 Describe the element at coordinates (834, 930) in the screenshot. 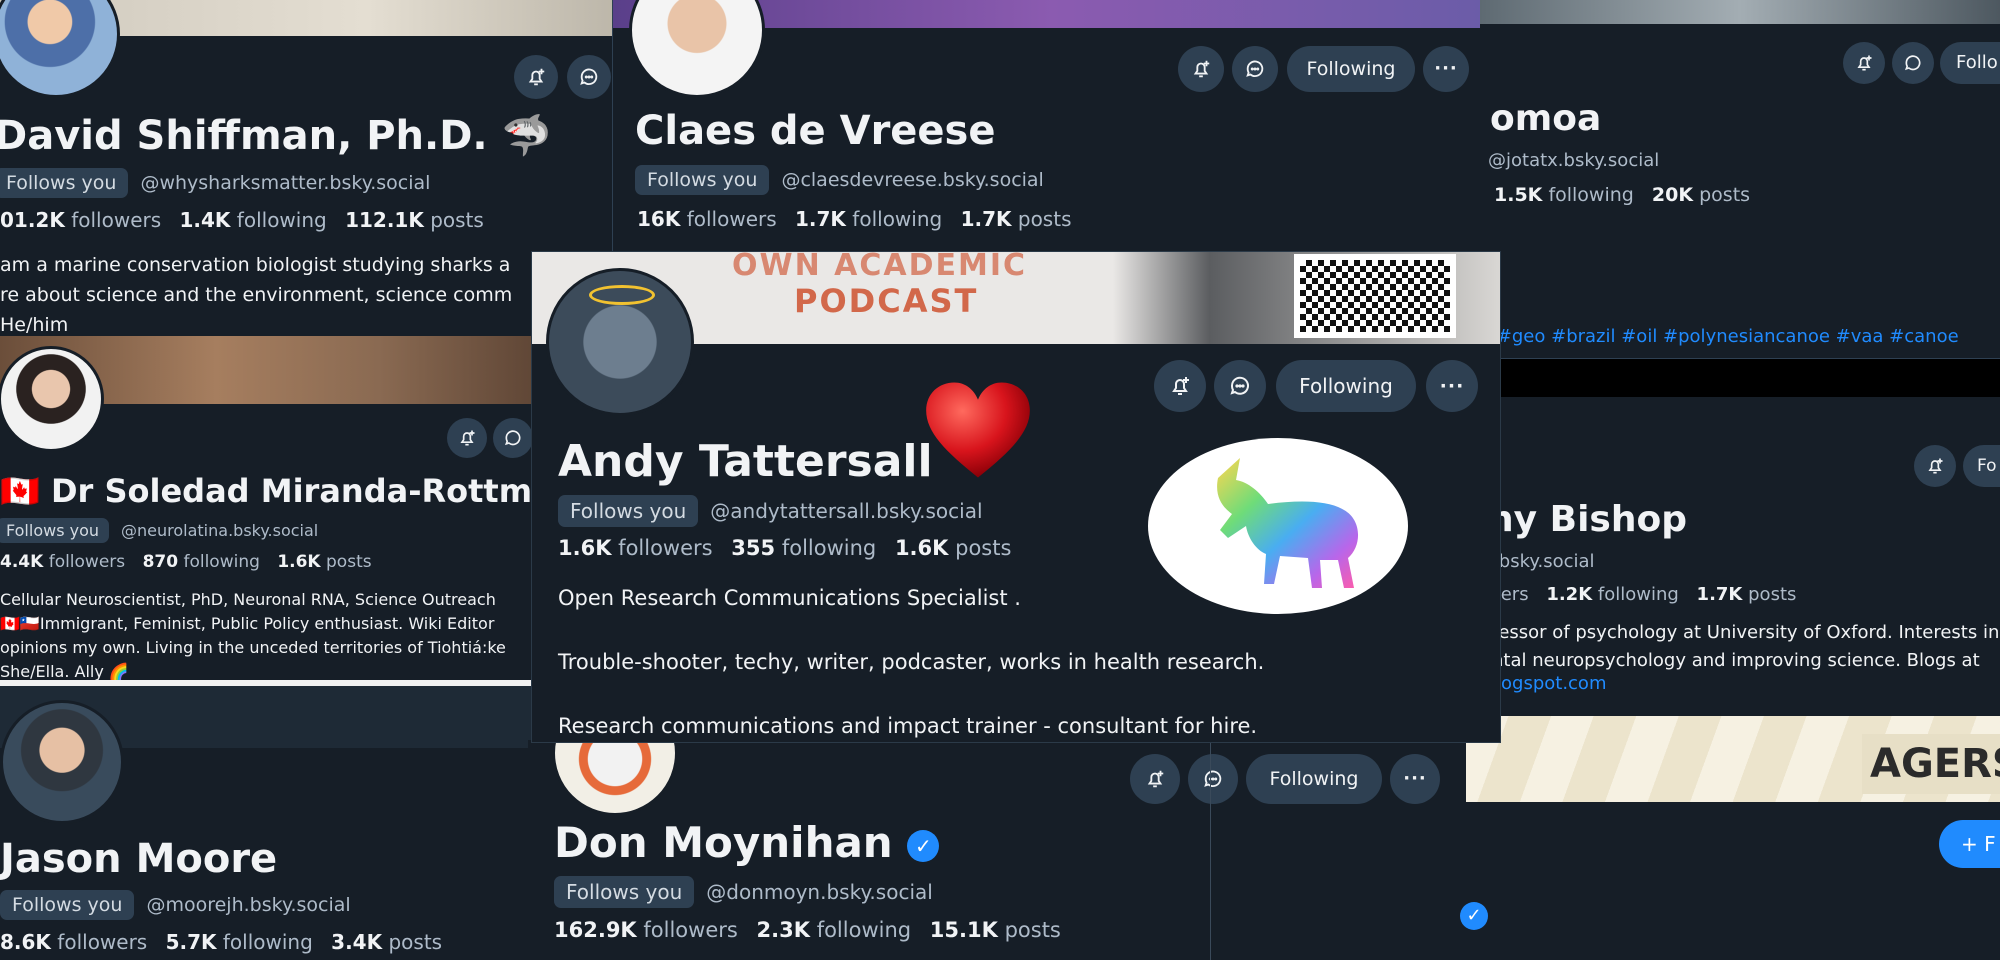

I see `following-stat: 2.3K following` at that location.